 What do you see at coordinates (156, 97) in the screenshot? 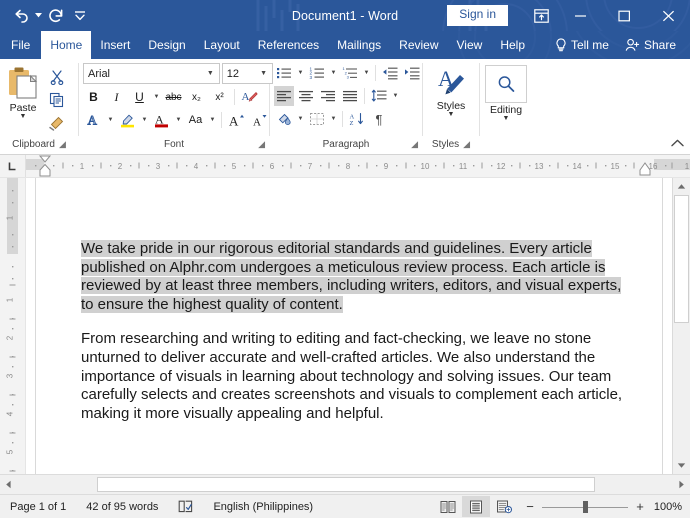
I see `underline-dropdown-arrow: ▼` at bounding box center [156, 97].